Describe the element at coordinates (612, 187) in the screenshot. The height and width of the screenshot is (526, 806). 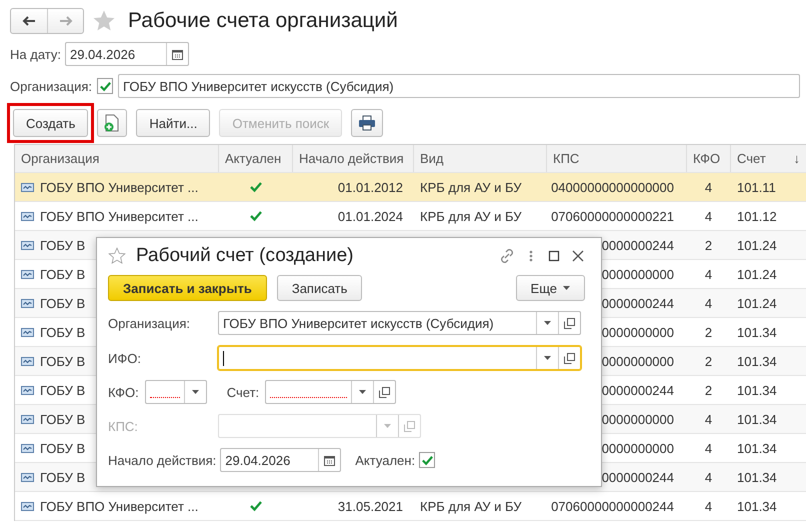
I see `table-cell: 04000000000000000` at that location.